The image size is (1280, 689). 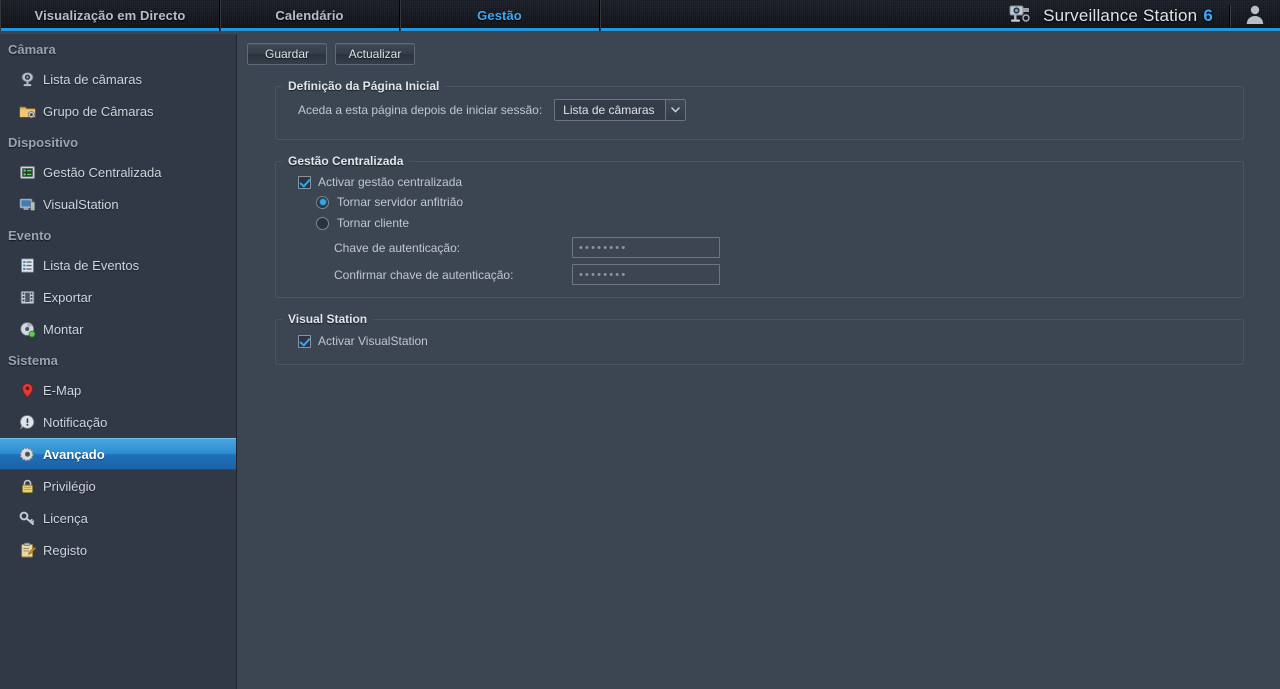 I want to click on sidebar-item-label: E-Map, so click(x=62, y=390).